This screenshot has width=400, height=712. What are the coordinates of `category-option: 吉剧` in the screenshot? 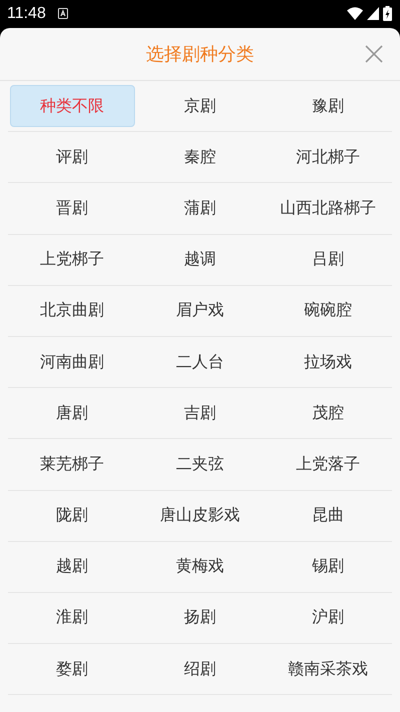 It's located at (200, 413).